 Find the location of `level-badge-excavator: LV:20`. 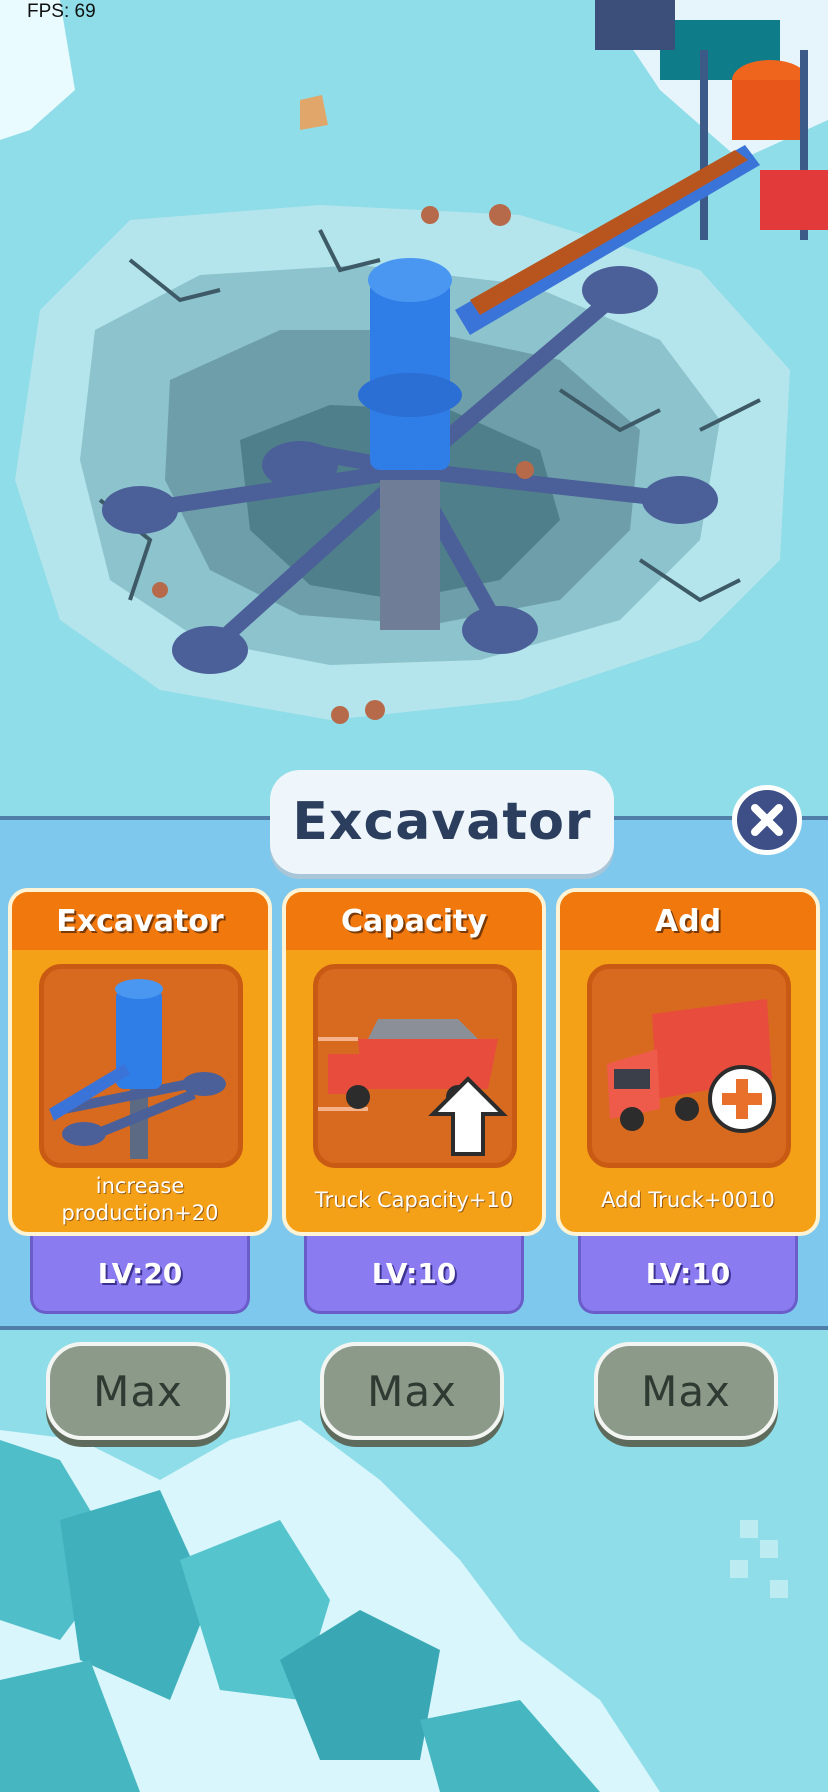

level-badge-excavator: LV:20 is located at coordinates (140, 1275).